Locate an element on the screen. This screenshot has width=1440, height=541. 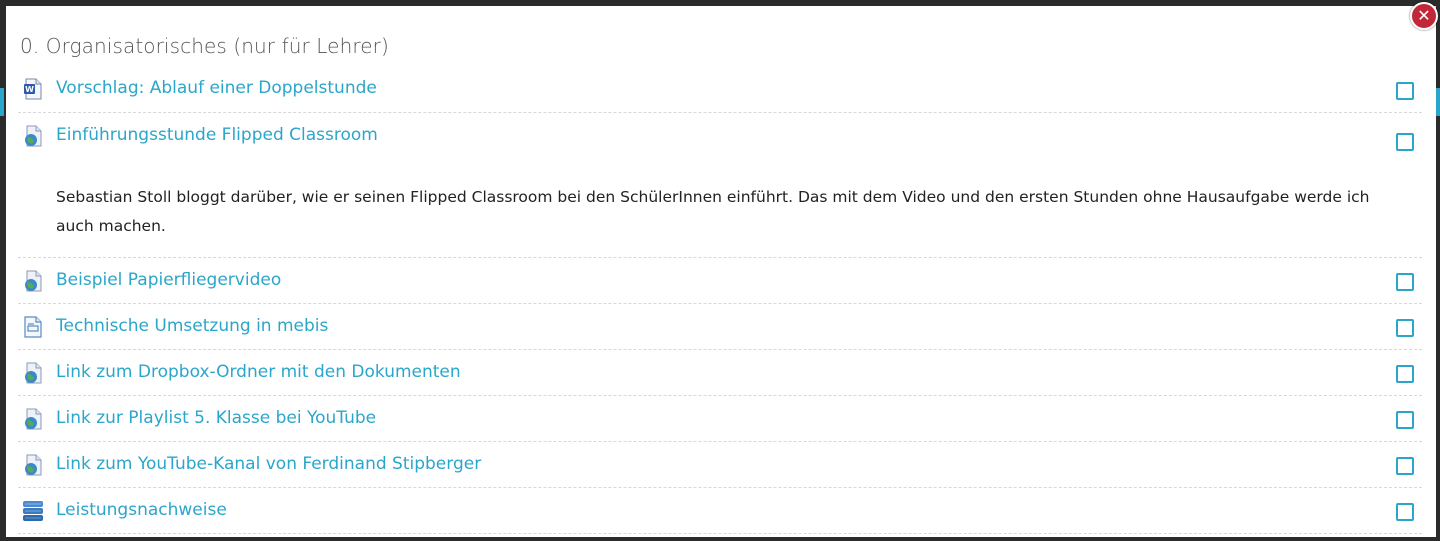
activity-row: Link zur Playlist 5. Klasse bei YouTube is located at coordinates (720, 419).